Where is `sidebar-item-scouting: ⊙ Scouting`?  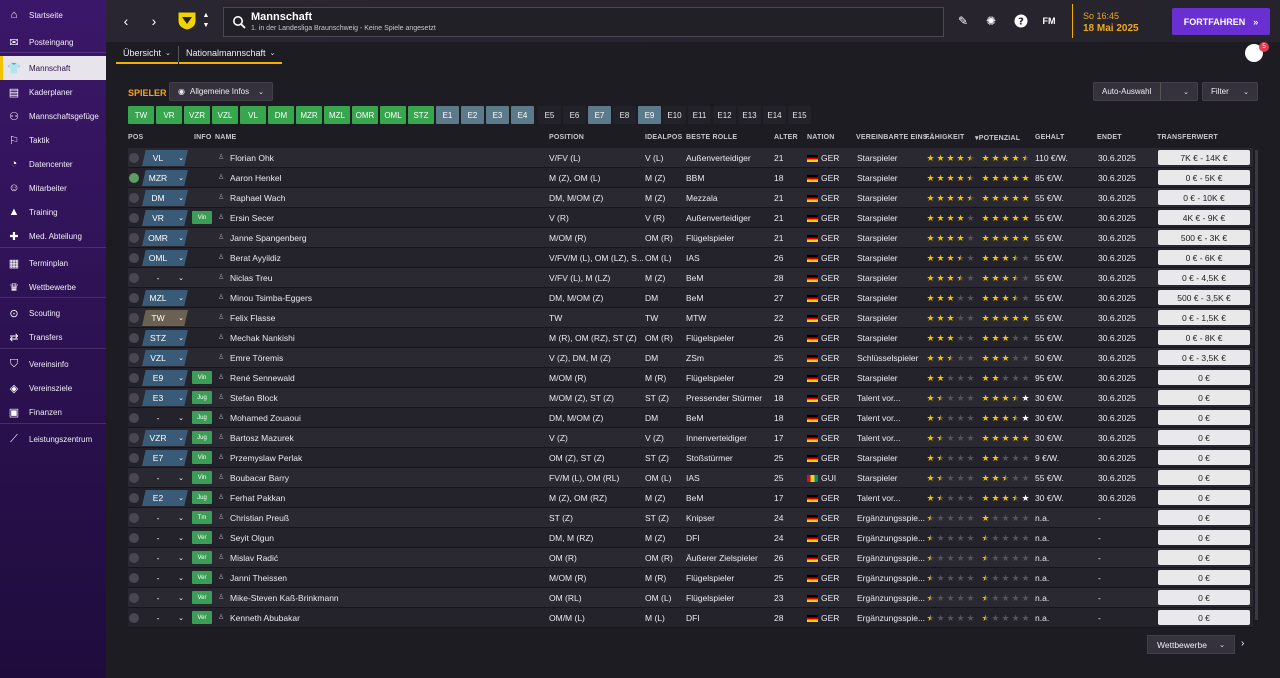
sidebar-item-scouting: ⊙ Scouting is located at coordinates (53, 313).